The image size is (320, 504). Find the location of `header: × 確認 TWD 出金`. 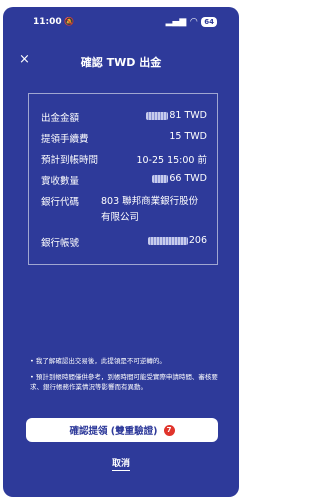

header: × 確認 TWD 出金 is located at coordinates (121, 59).